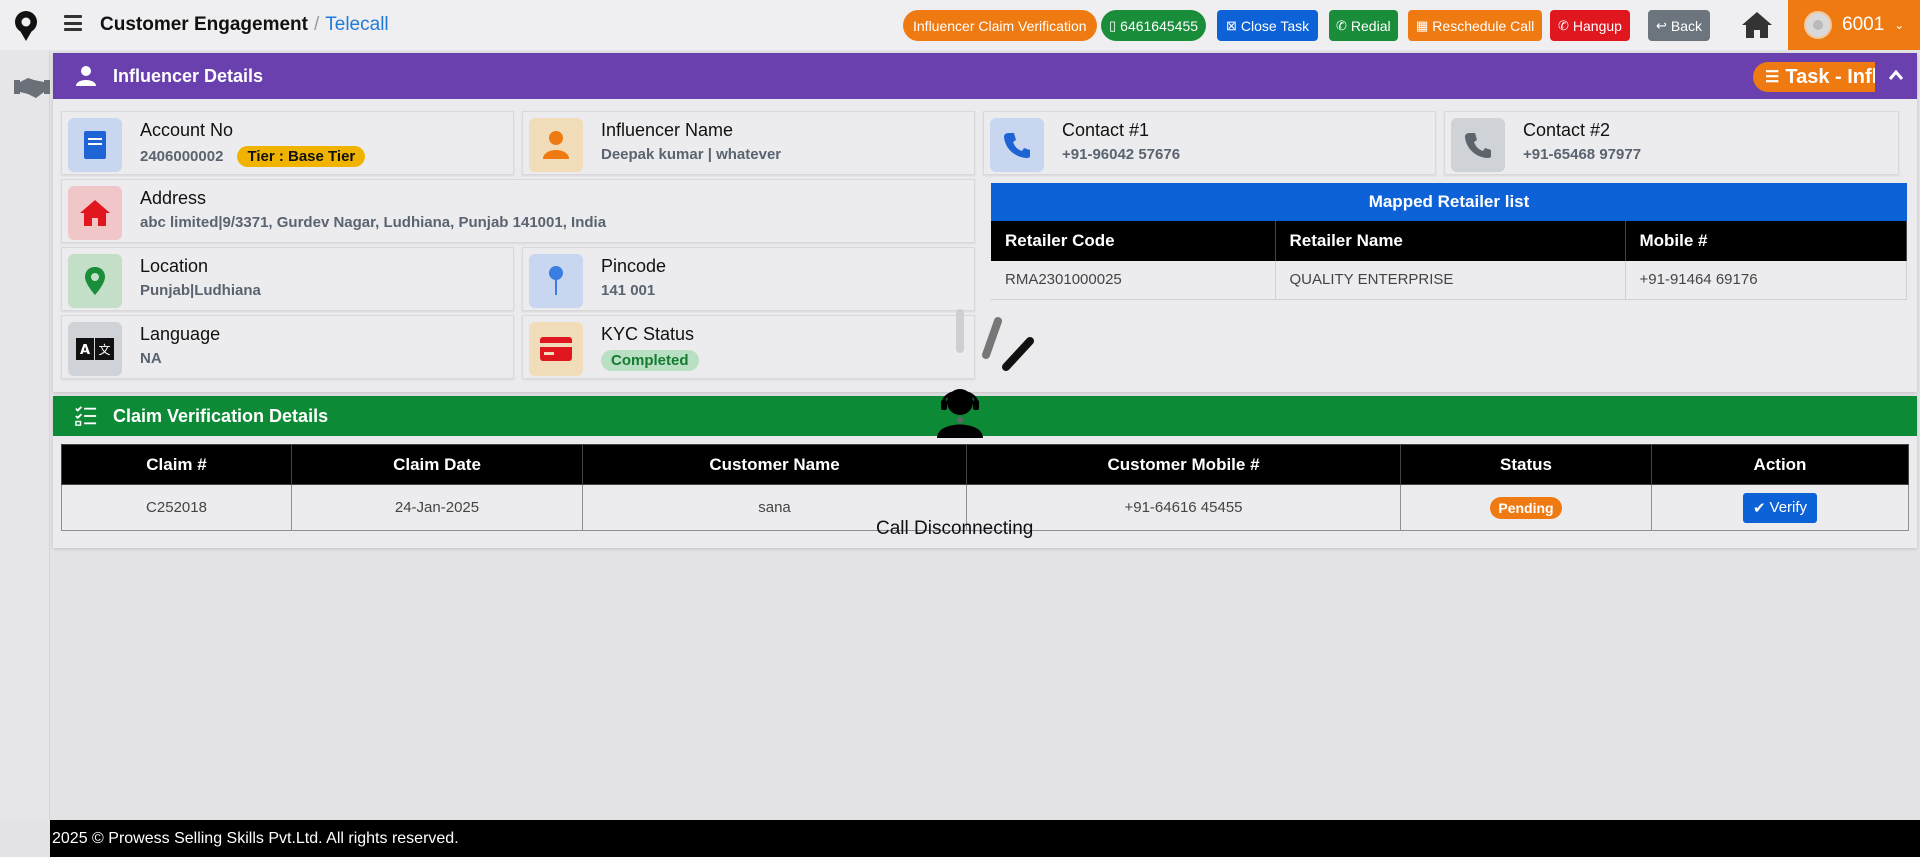 Image resolution: width=1920 pixels, height=857 pixels. Describe the element at coordinates (176, 507) in the screenshot. I see `claim-number-cell: C252018` at that location.